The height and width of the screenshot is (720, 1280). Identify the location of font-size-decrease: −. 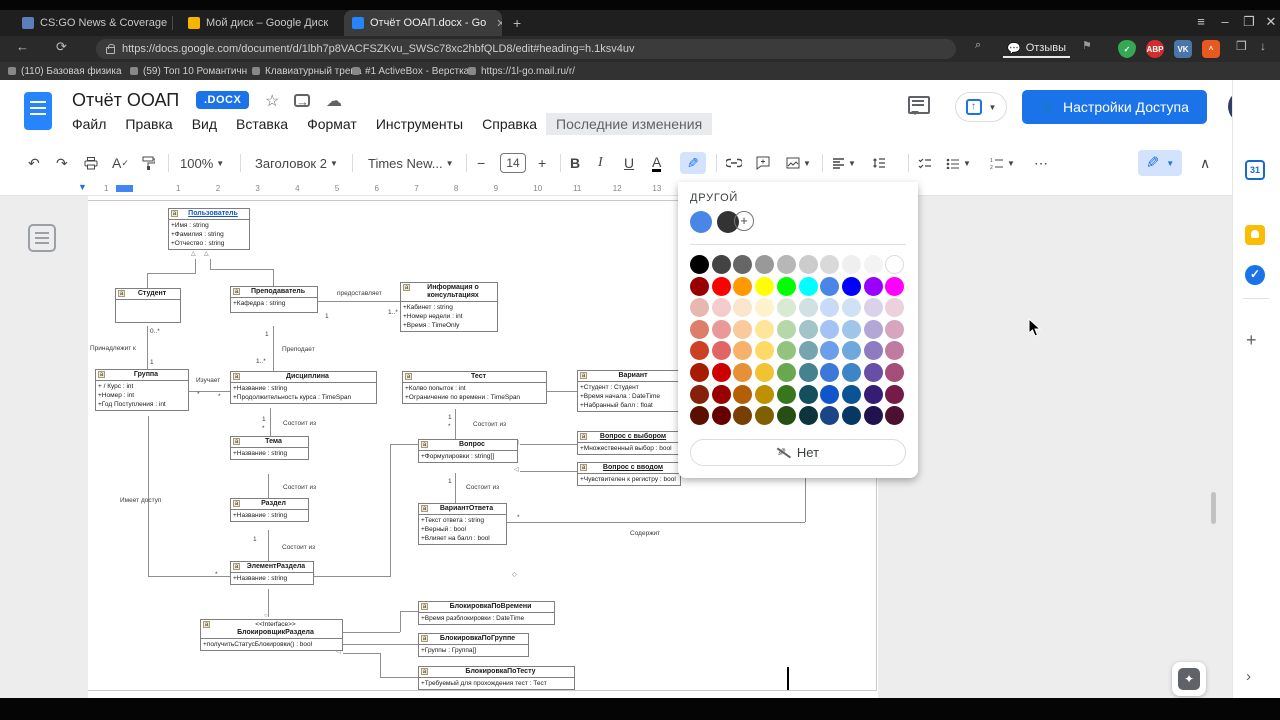
(481, 163).